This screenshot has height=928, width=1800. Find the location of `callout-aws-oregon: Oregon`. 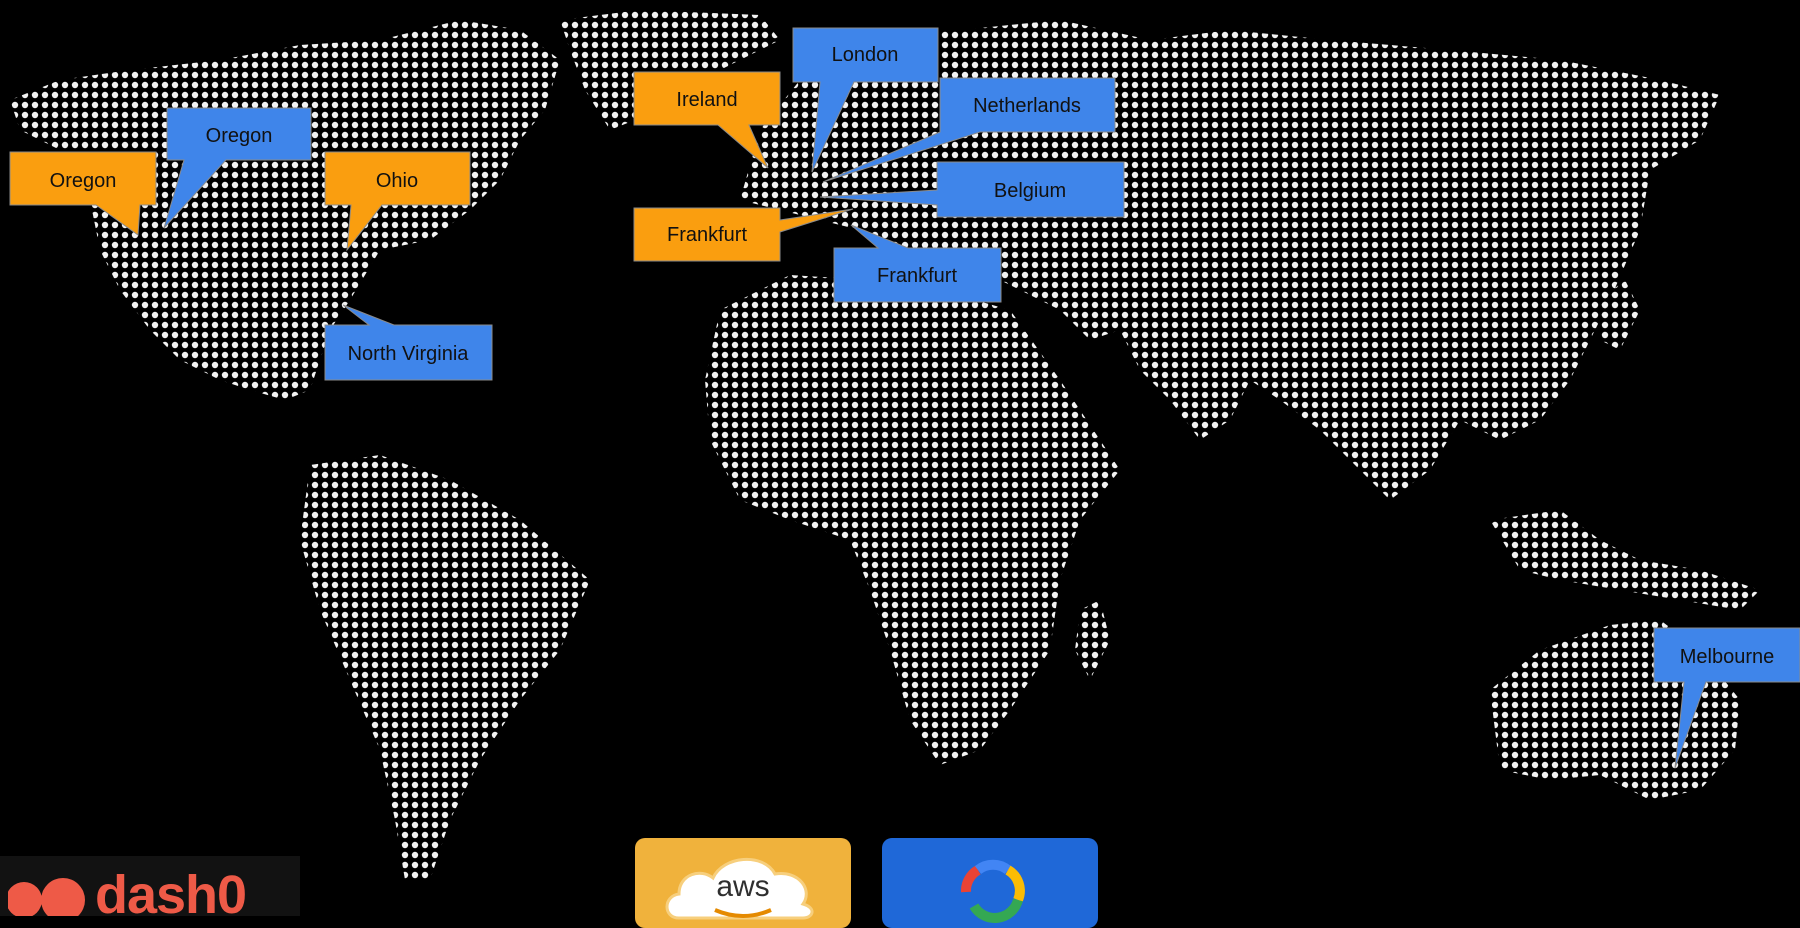

callout-aws-oregon: Oregon is located at coordinates (83, 193).